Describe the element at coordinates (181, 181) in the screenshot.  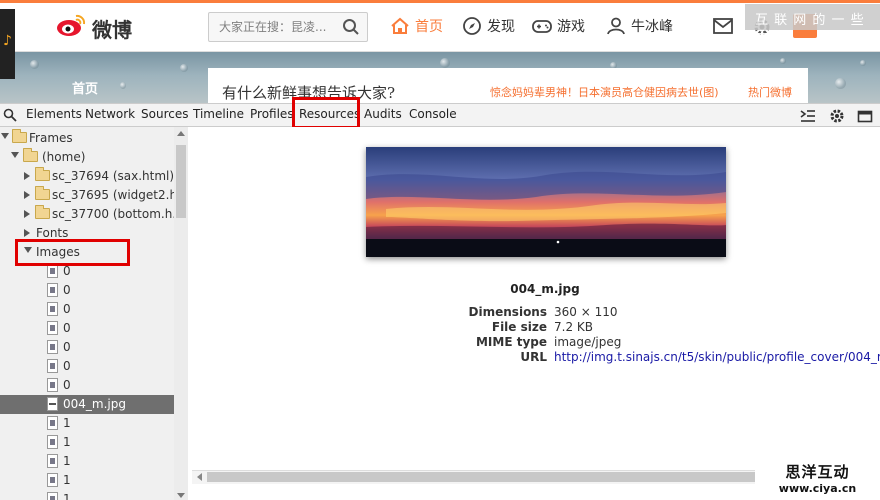
I see `tree-scroll-thumb` at that location.